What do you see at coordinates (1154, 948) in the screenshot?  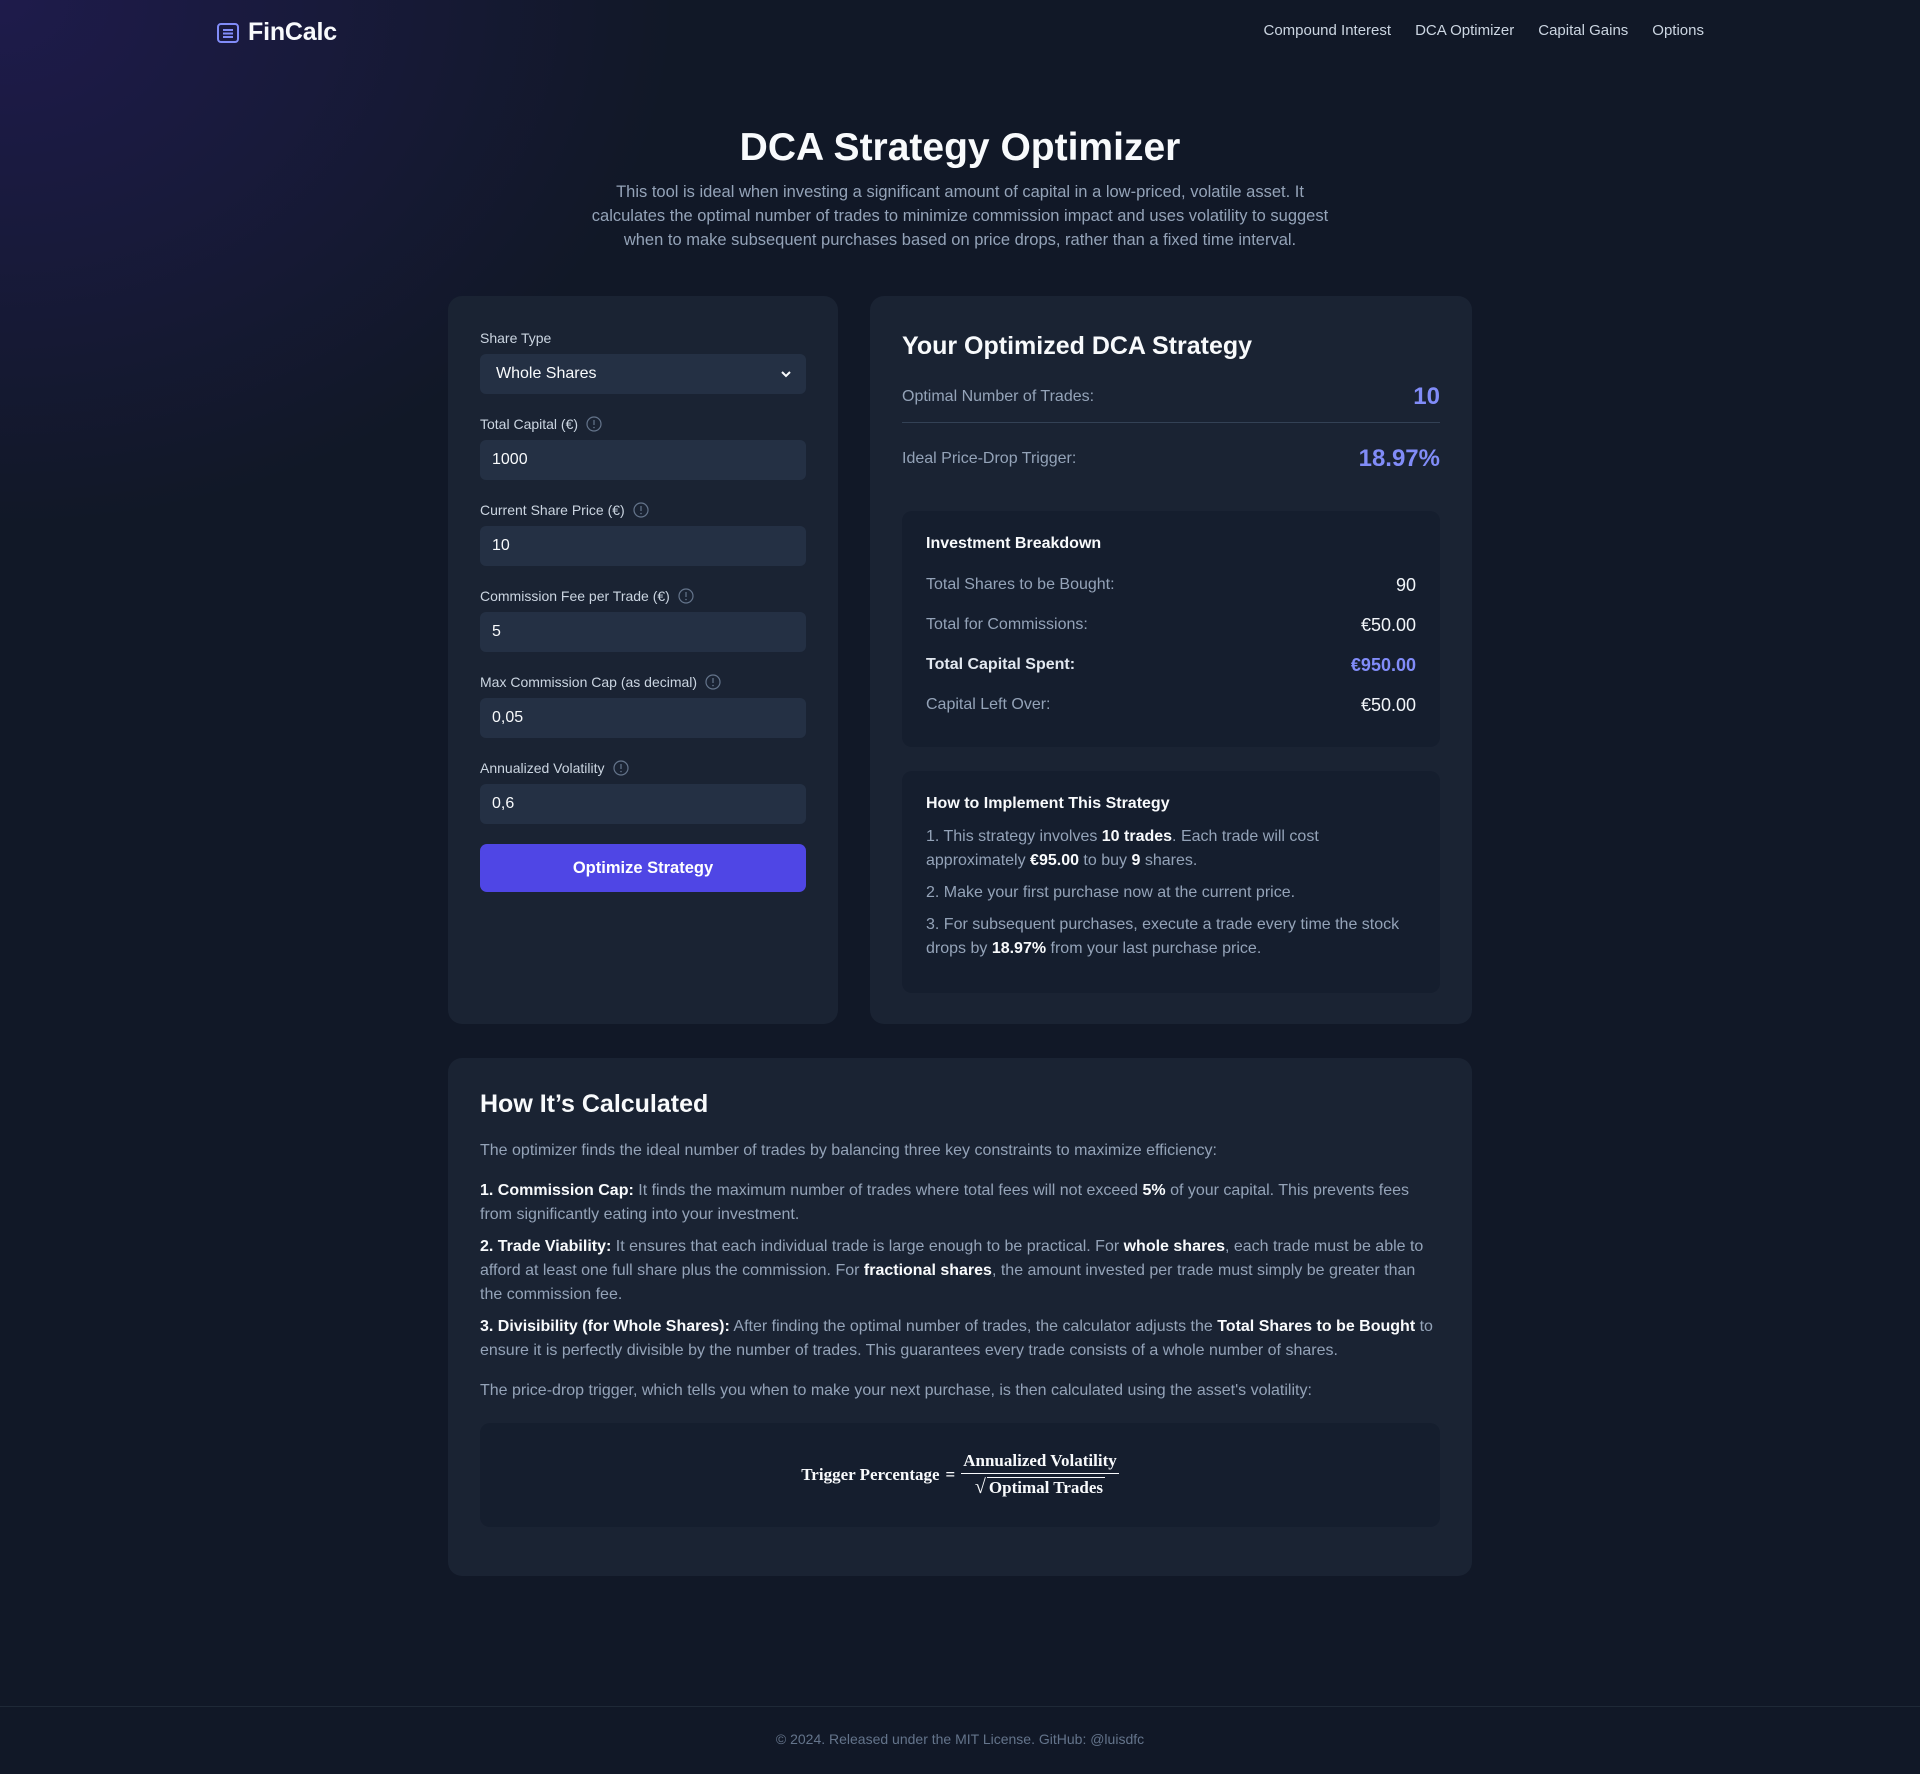 I see `step-text: from your last purchase price.` at bounding box center [1154, 948].